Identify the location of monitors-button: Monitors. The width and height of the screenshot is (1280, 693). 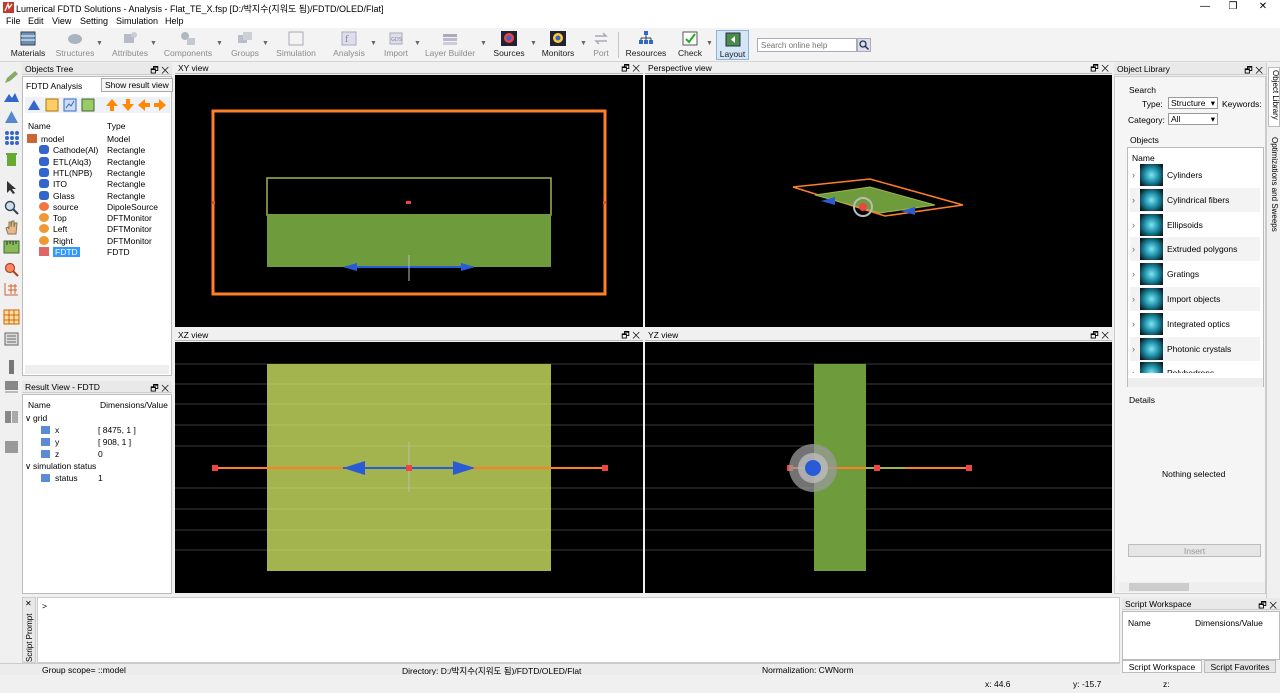
(558, 45).